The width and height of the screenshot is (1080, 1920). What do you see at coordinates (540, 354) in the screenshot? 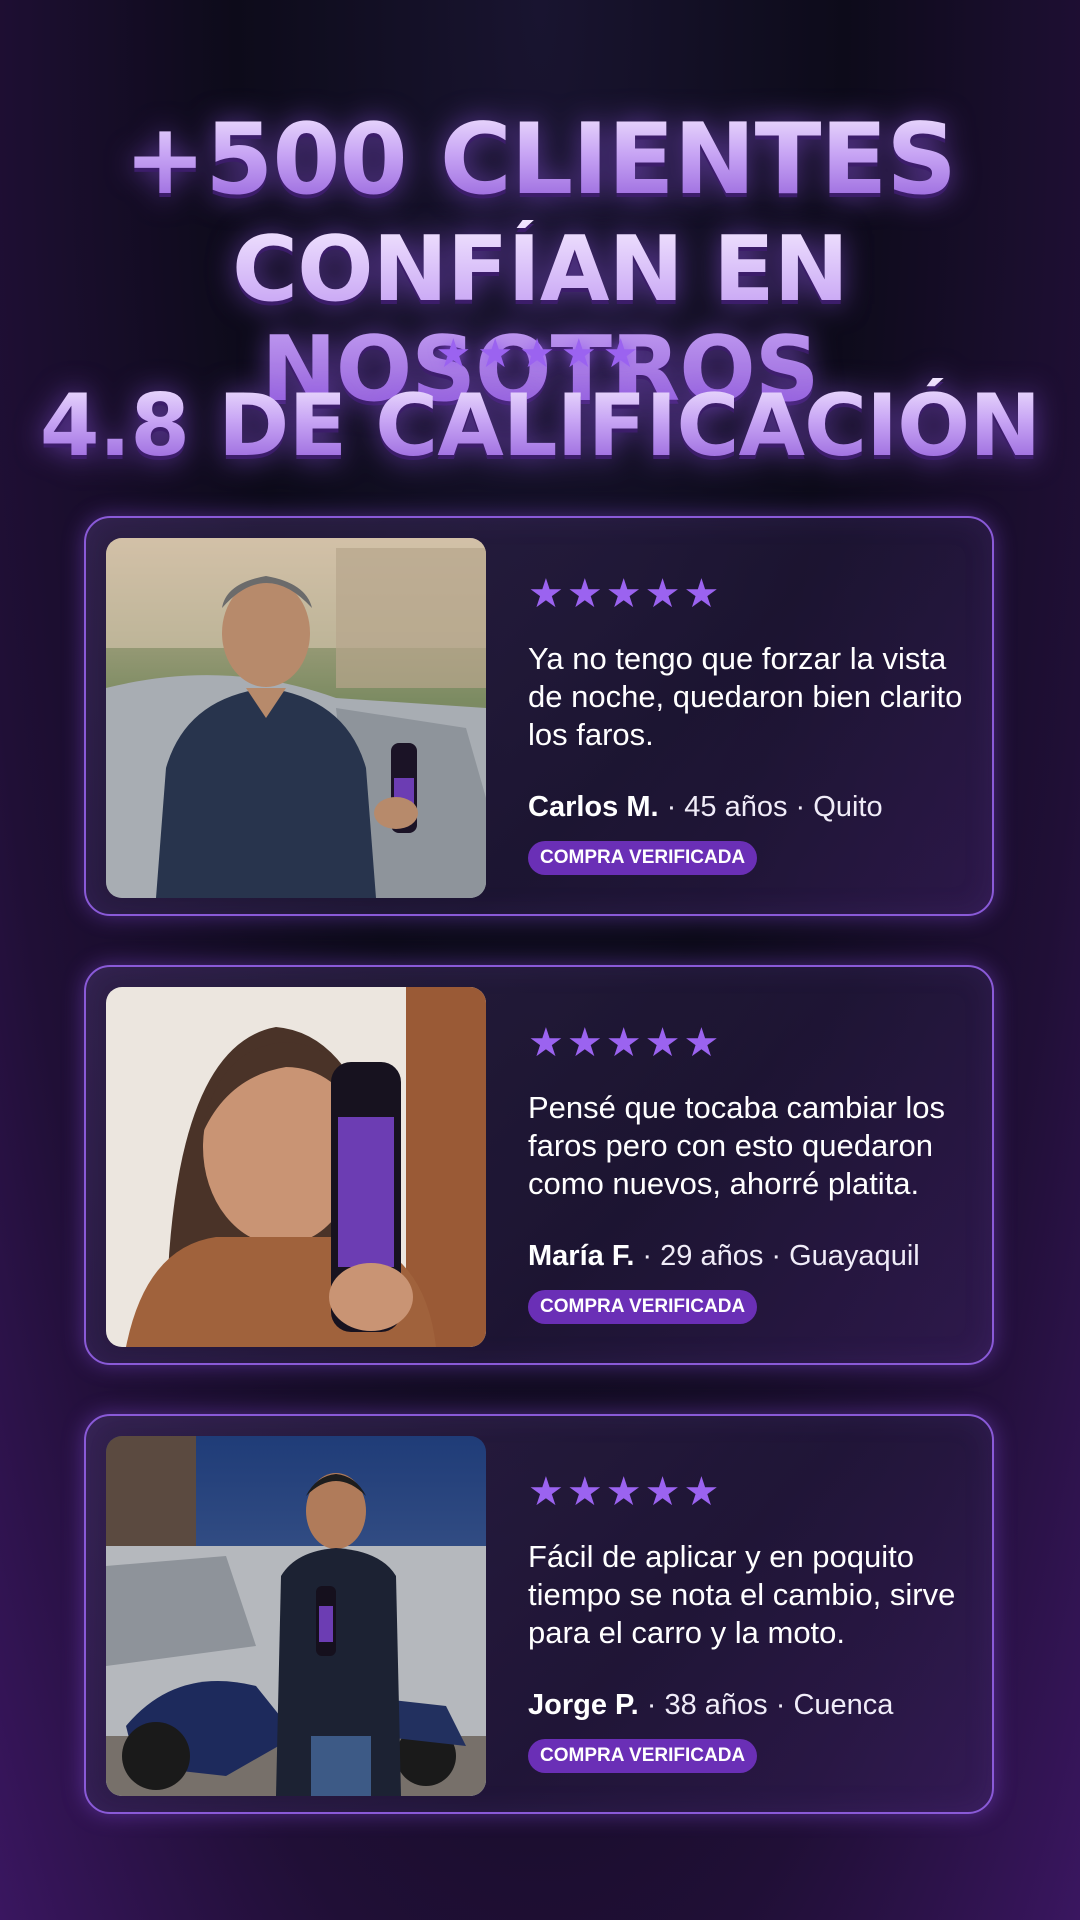
I see `header-rating-stars: ★★★★★` at bounding box center [540, 354].